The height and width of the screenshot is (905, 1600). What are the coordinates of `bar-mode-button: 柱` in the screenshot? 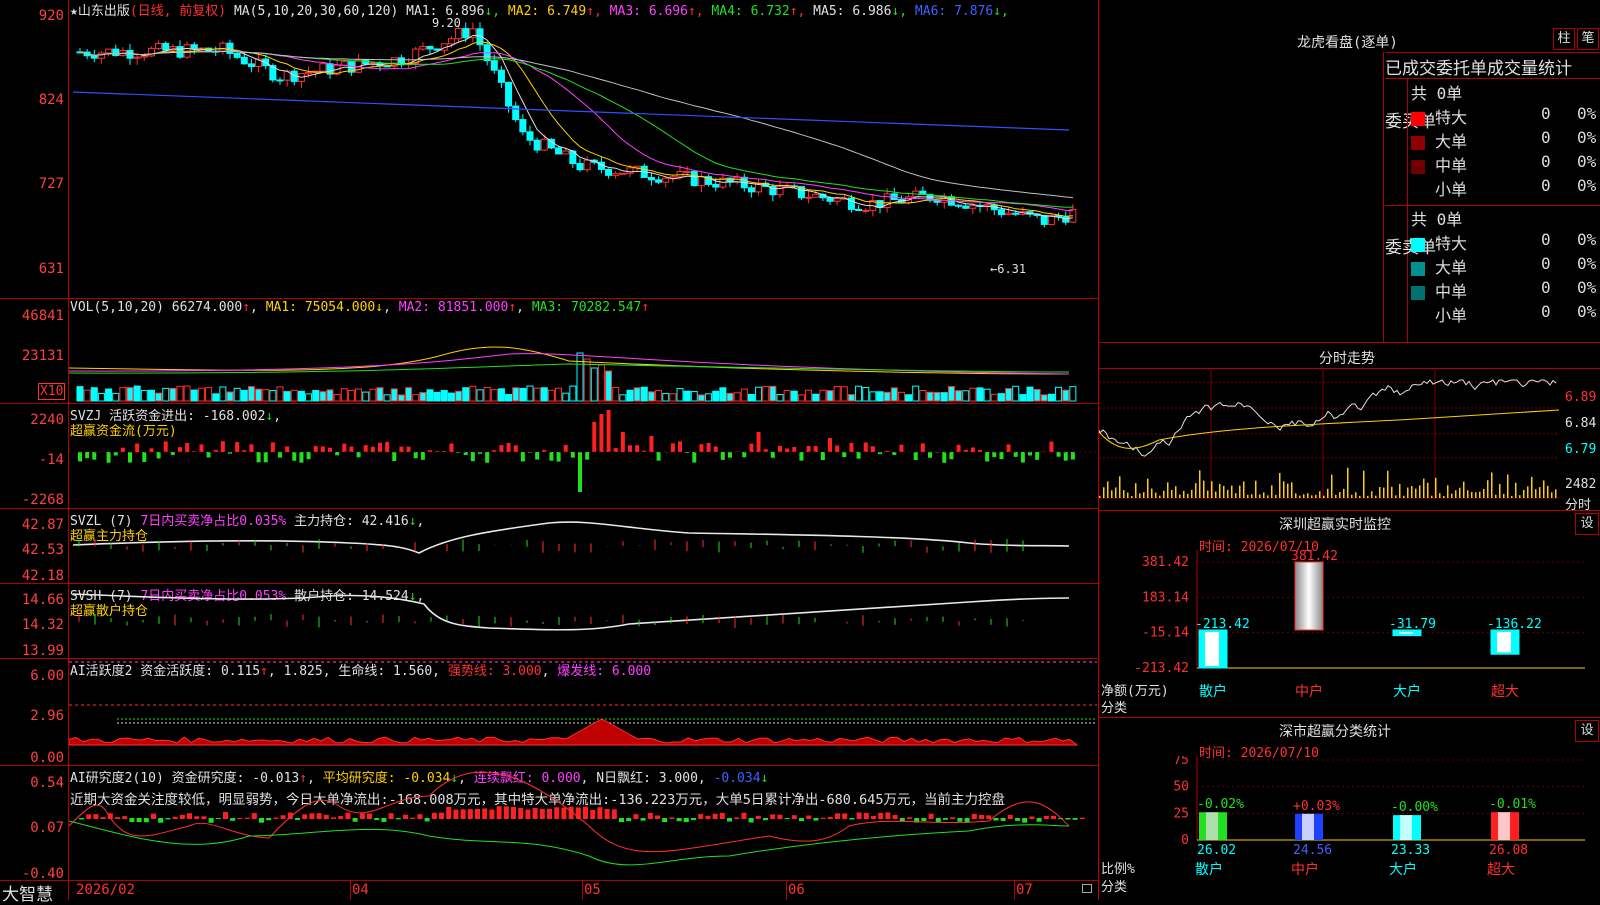 It's located at (1564, 39).